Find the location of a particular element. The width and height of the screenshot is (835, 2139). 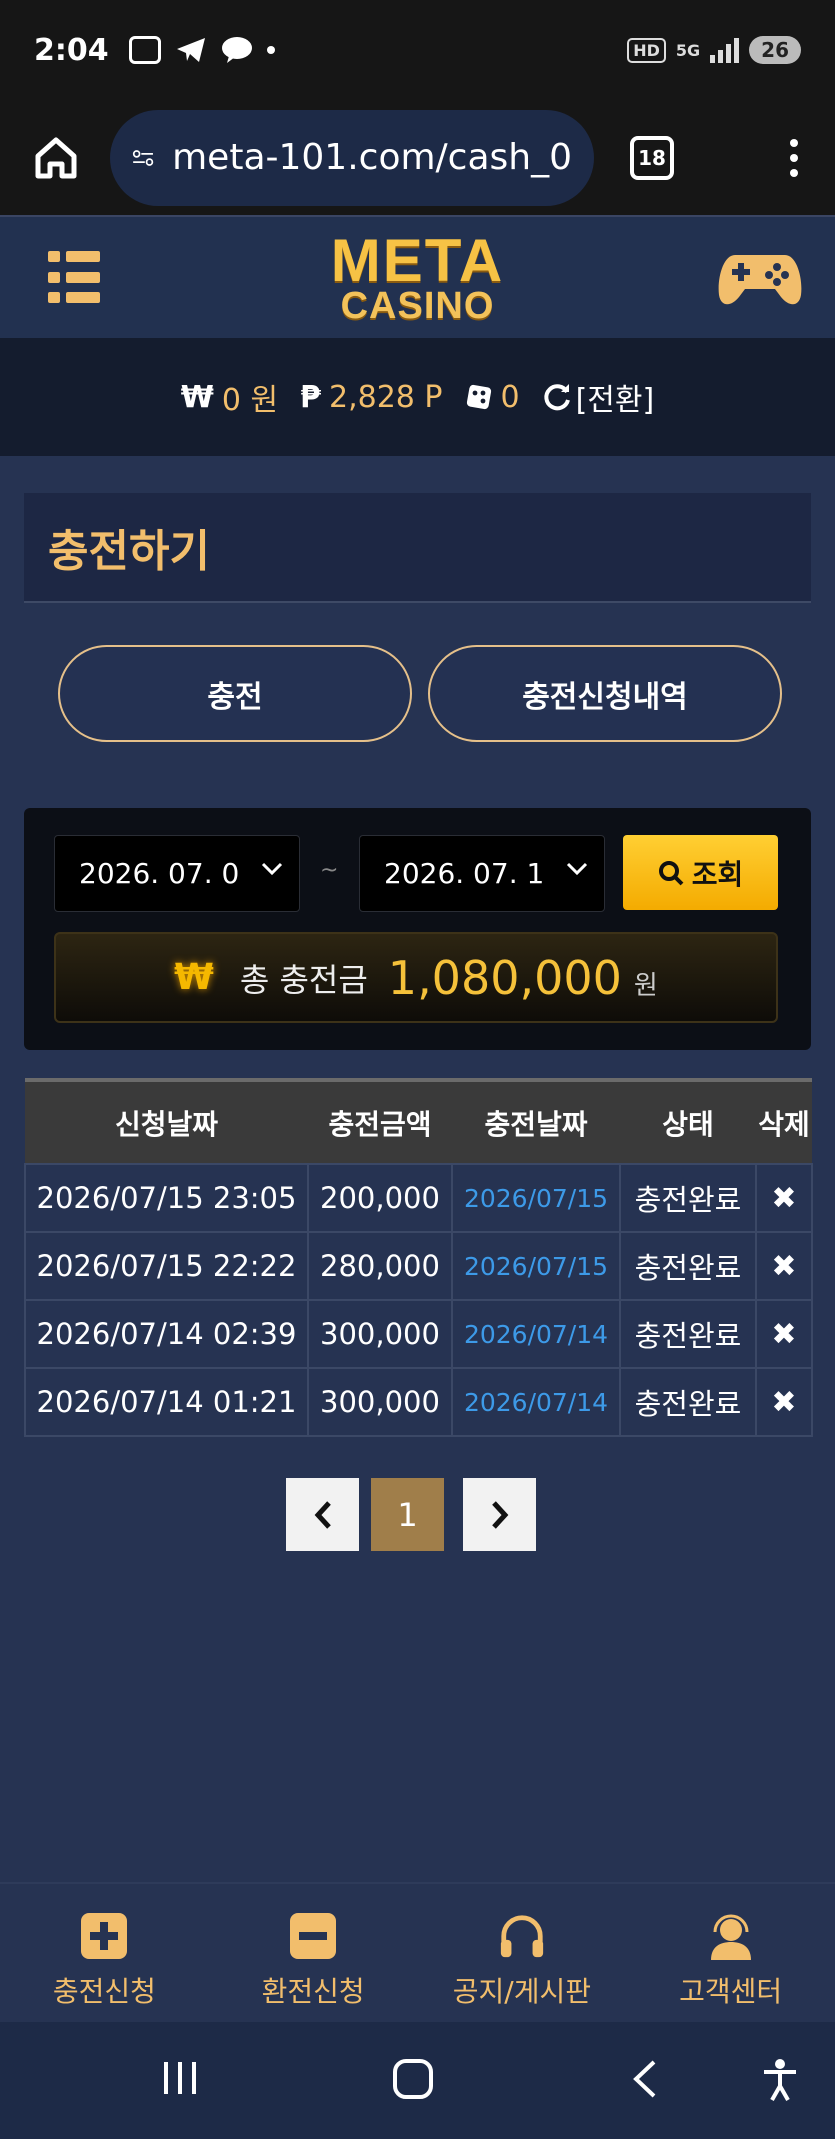

chevron-right-icon is located at coordinates (499, 1514).